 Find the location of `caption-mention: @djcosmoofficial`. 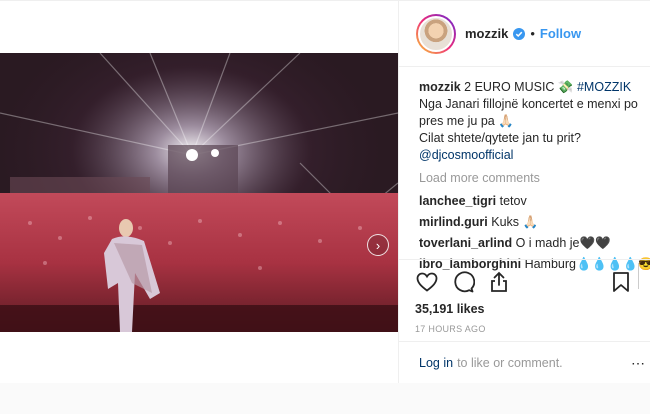

caption-mention: @djcosmoofficial is located at coordinates (532, 155).